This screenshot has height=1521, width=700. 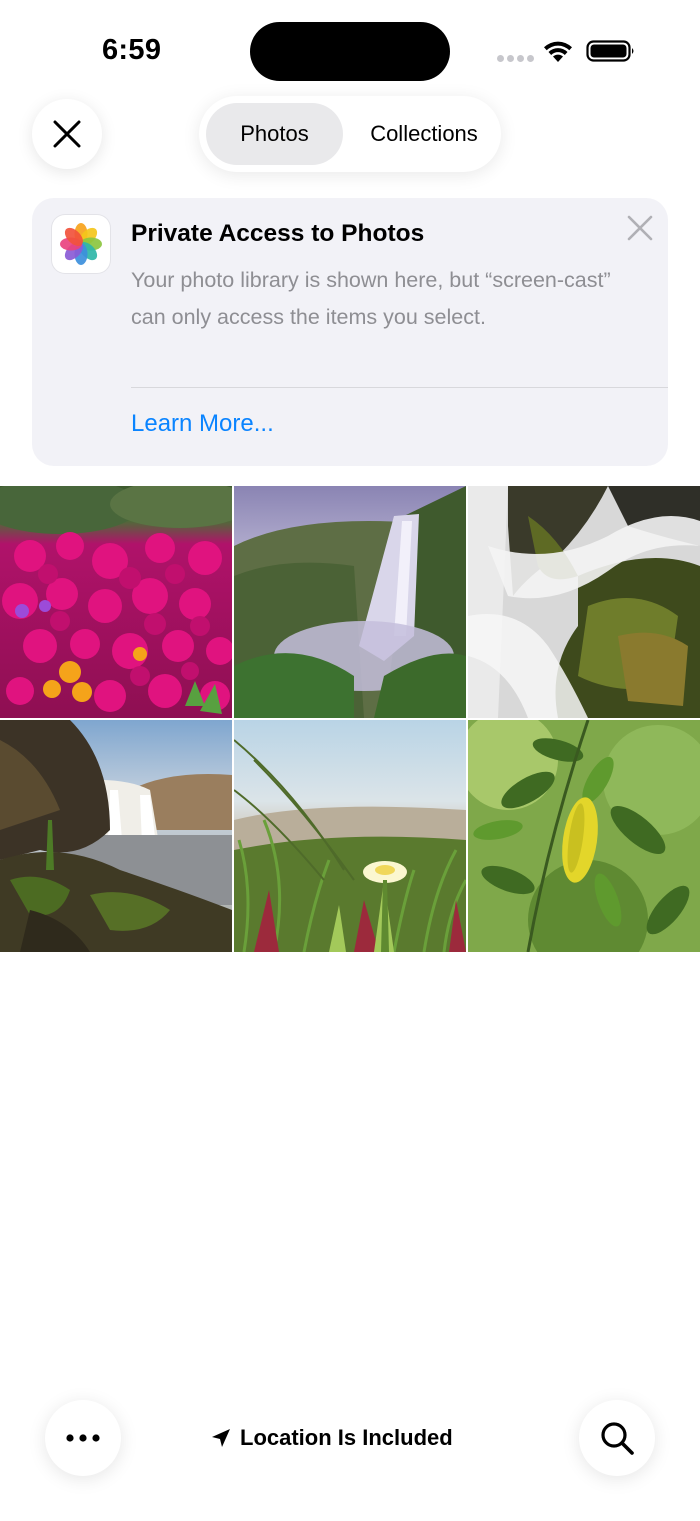 I want to click on tab-collections: Collections, so click(x=424, y=134).